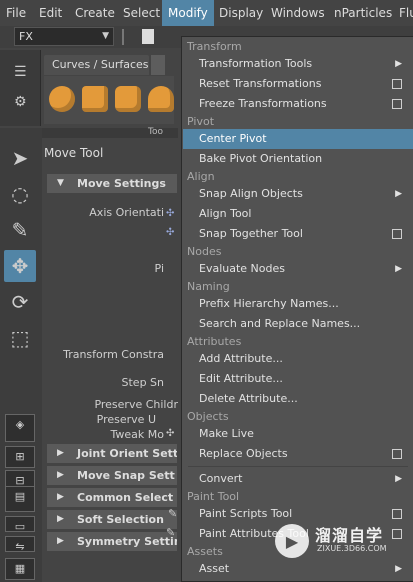 This screenshot has width=413, height=582. What do you see at coordinates (158, 65) in the screenshot?
I see `shelf-tab-next` at bounding box center [158, 65].